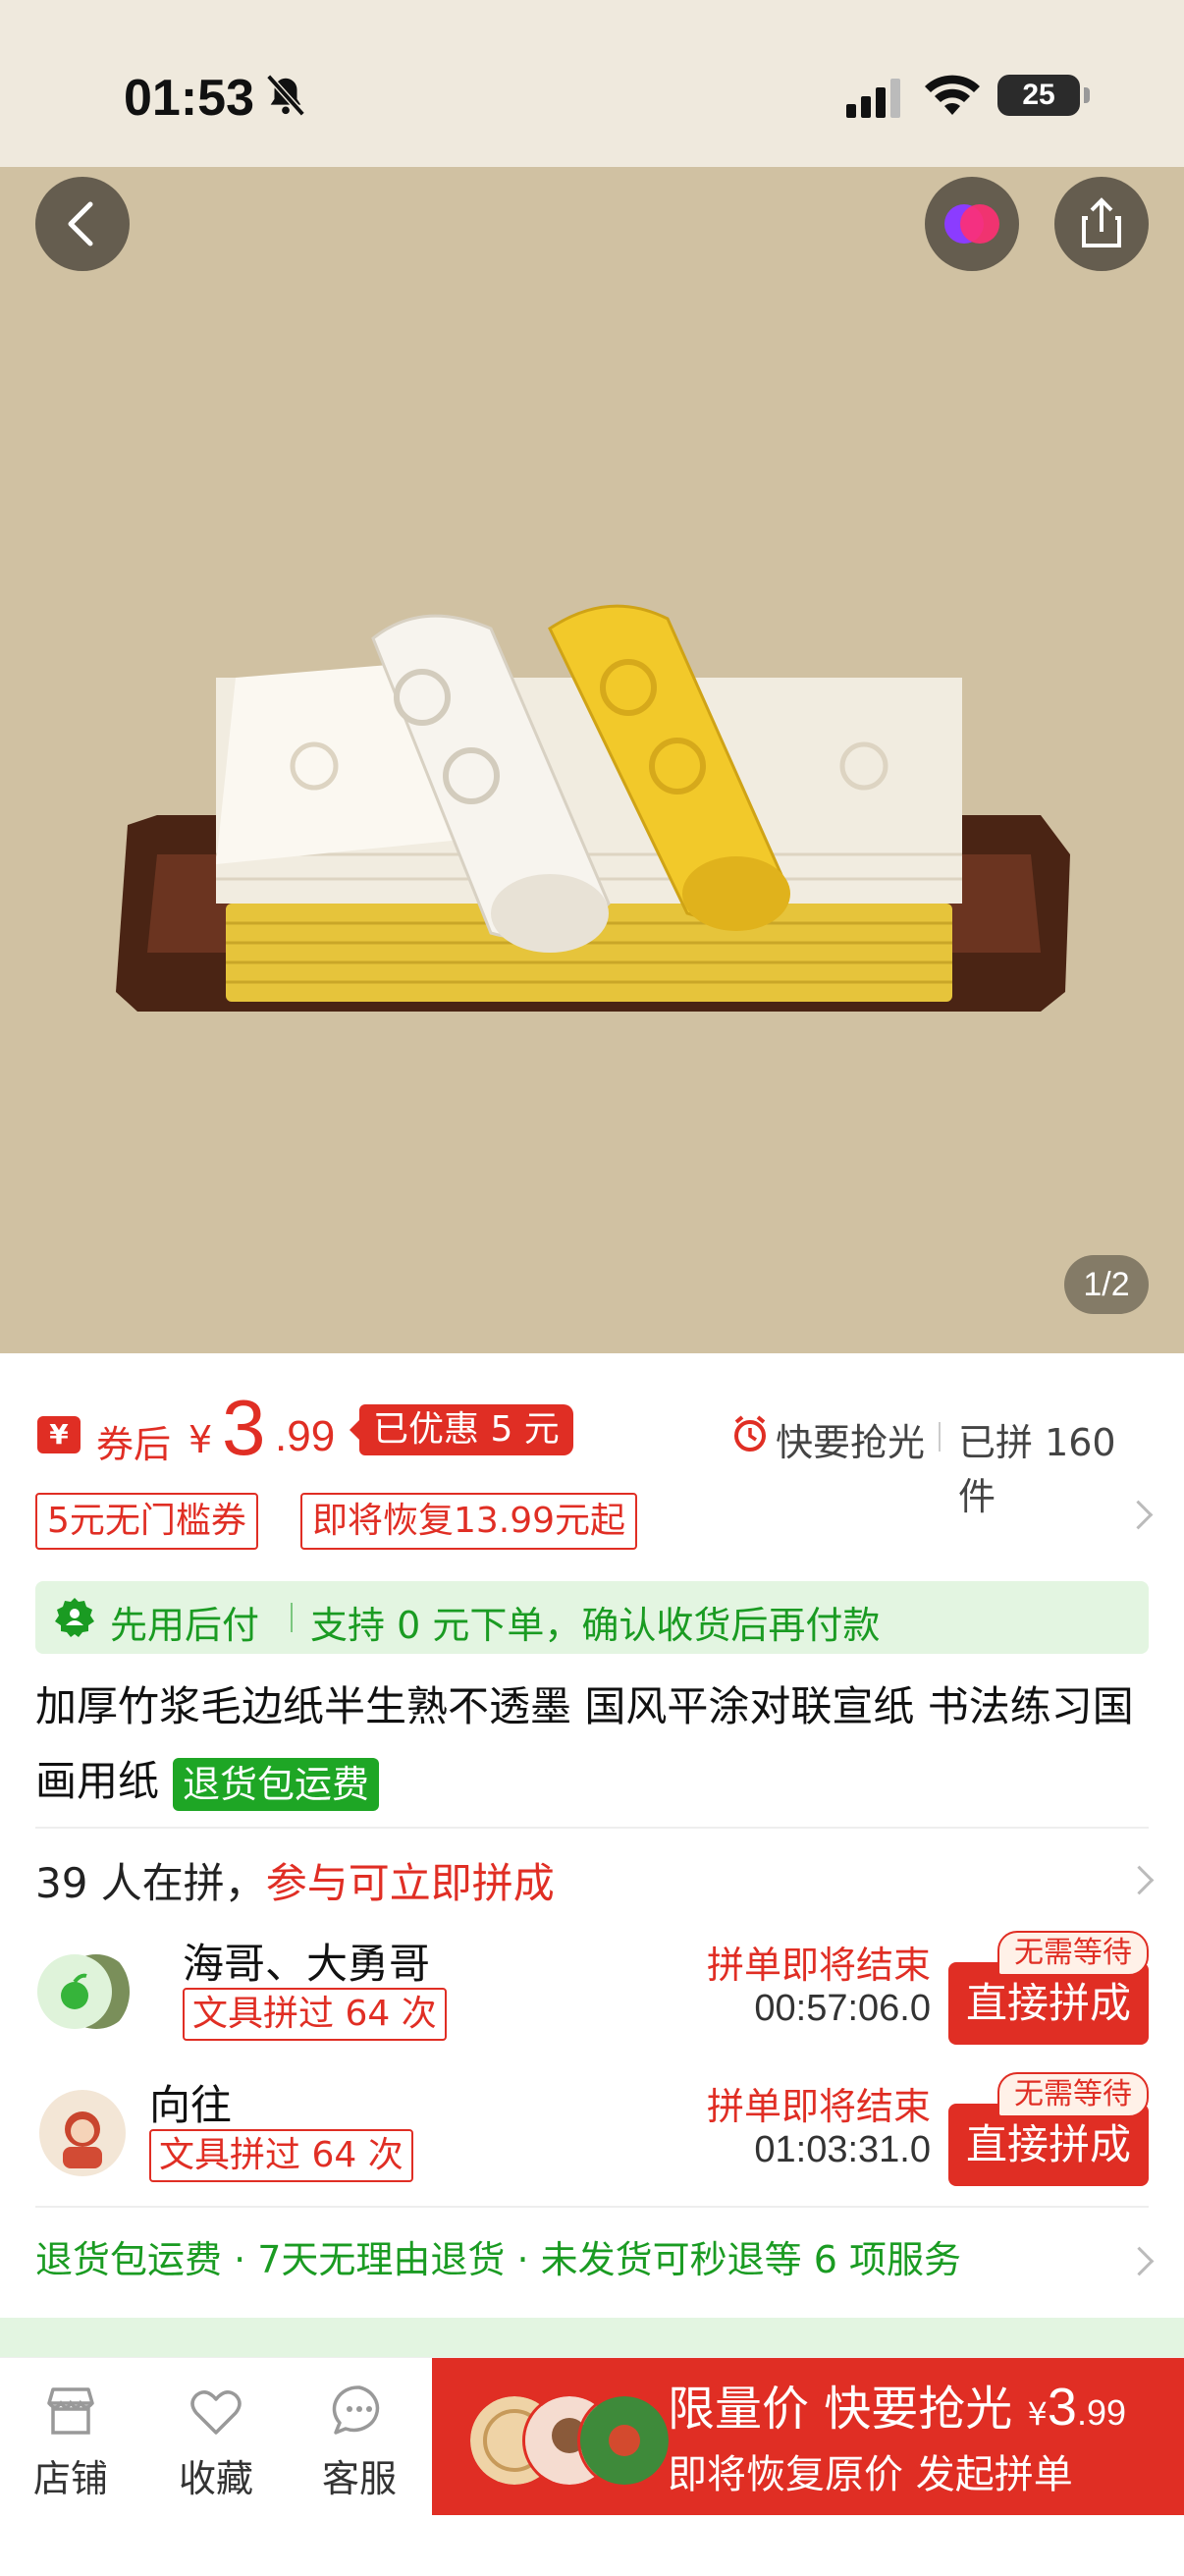  Describe the element at coordinates (842, 2149) in the screenshot. I see `group-timer: 01:03:31.0` at that location.